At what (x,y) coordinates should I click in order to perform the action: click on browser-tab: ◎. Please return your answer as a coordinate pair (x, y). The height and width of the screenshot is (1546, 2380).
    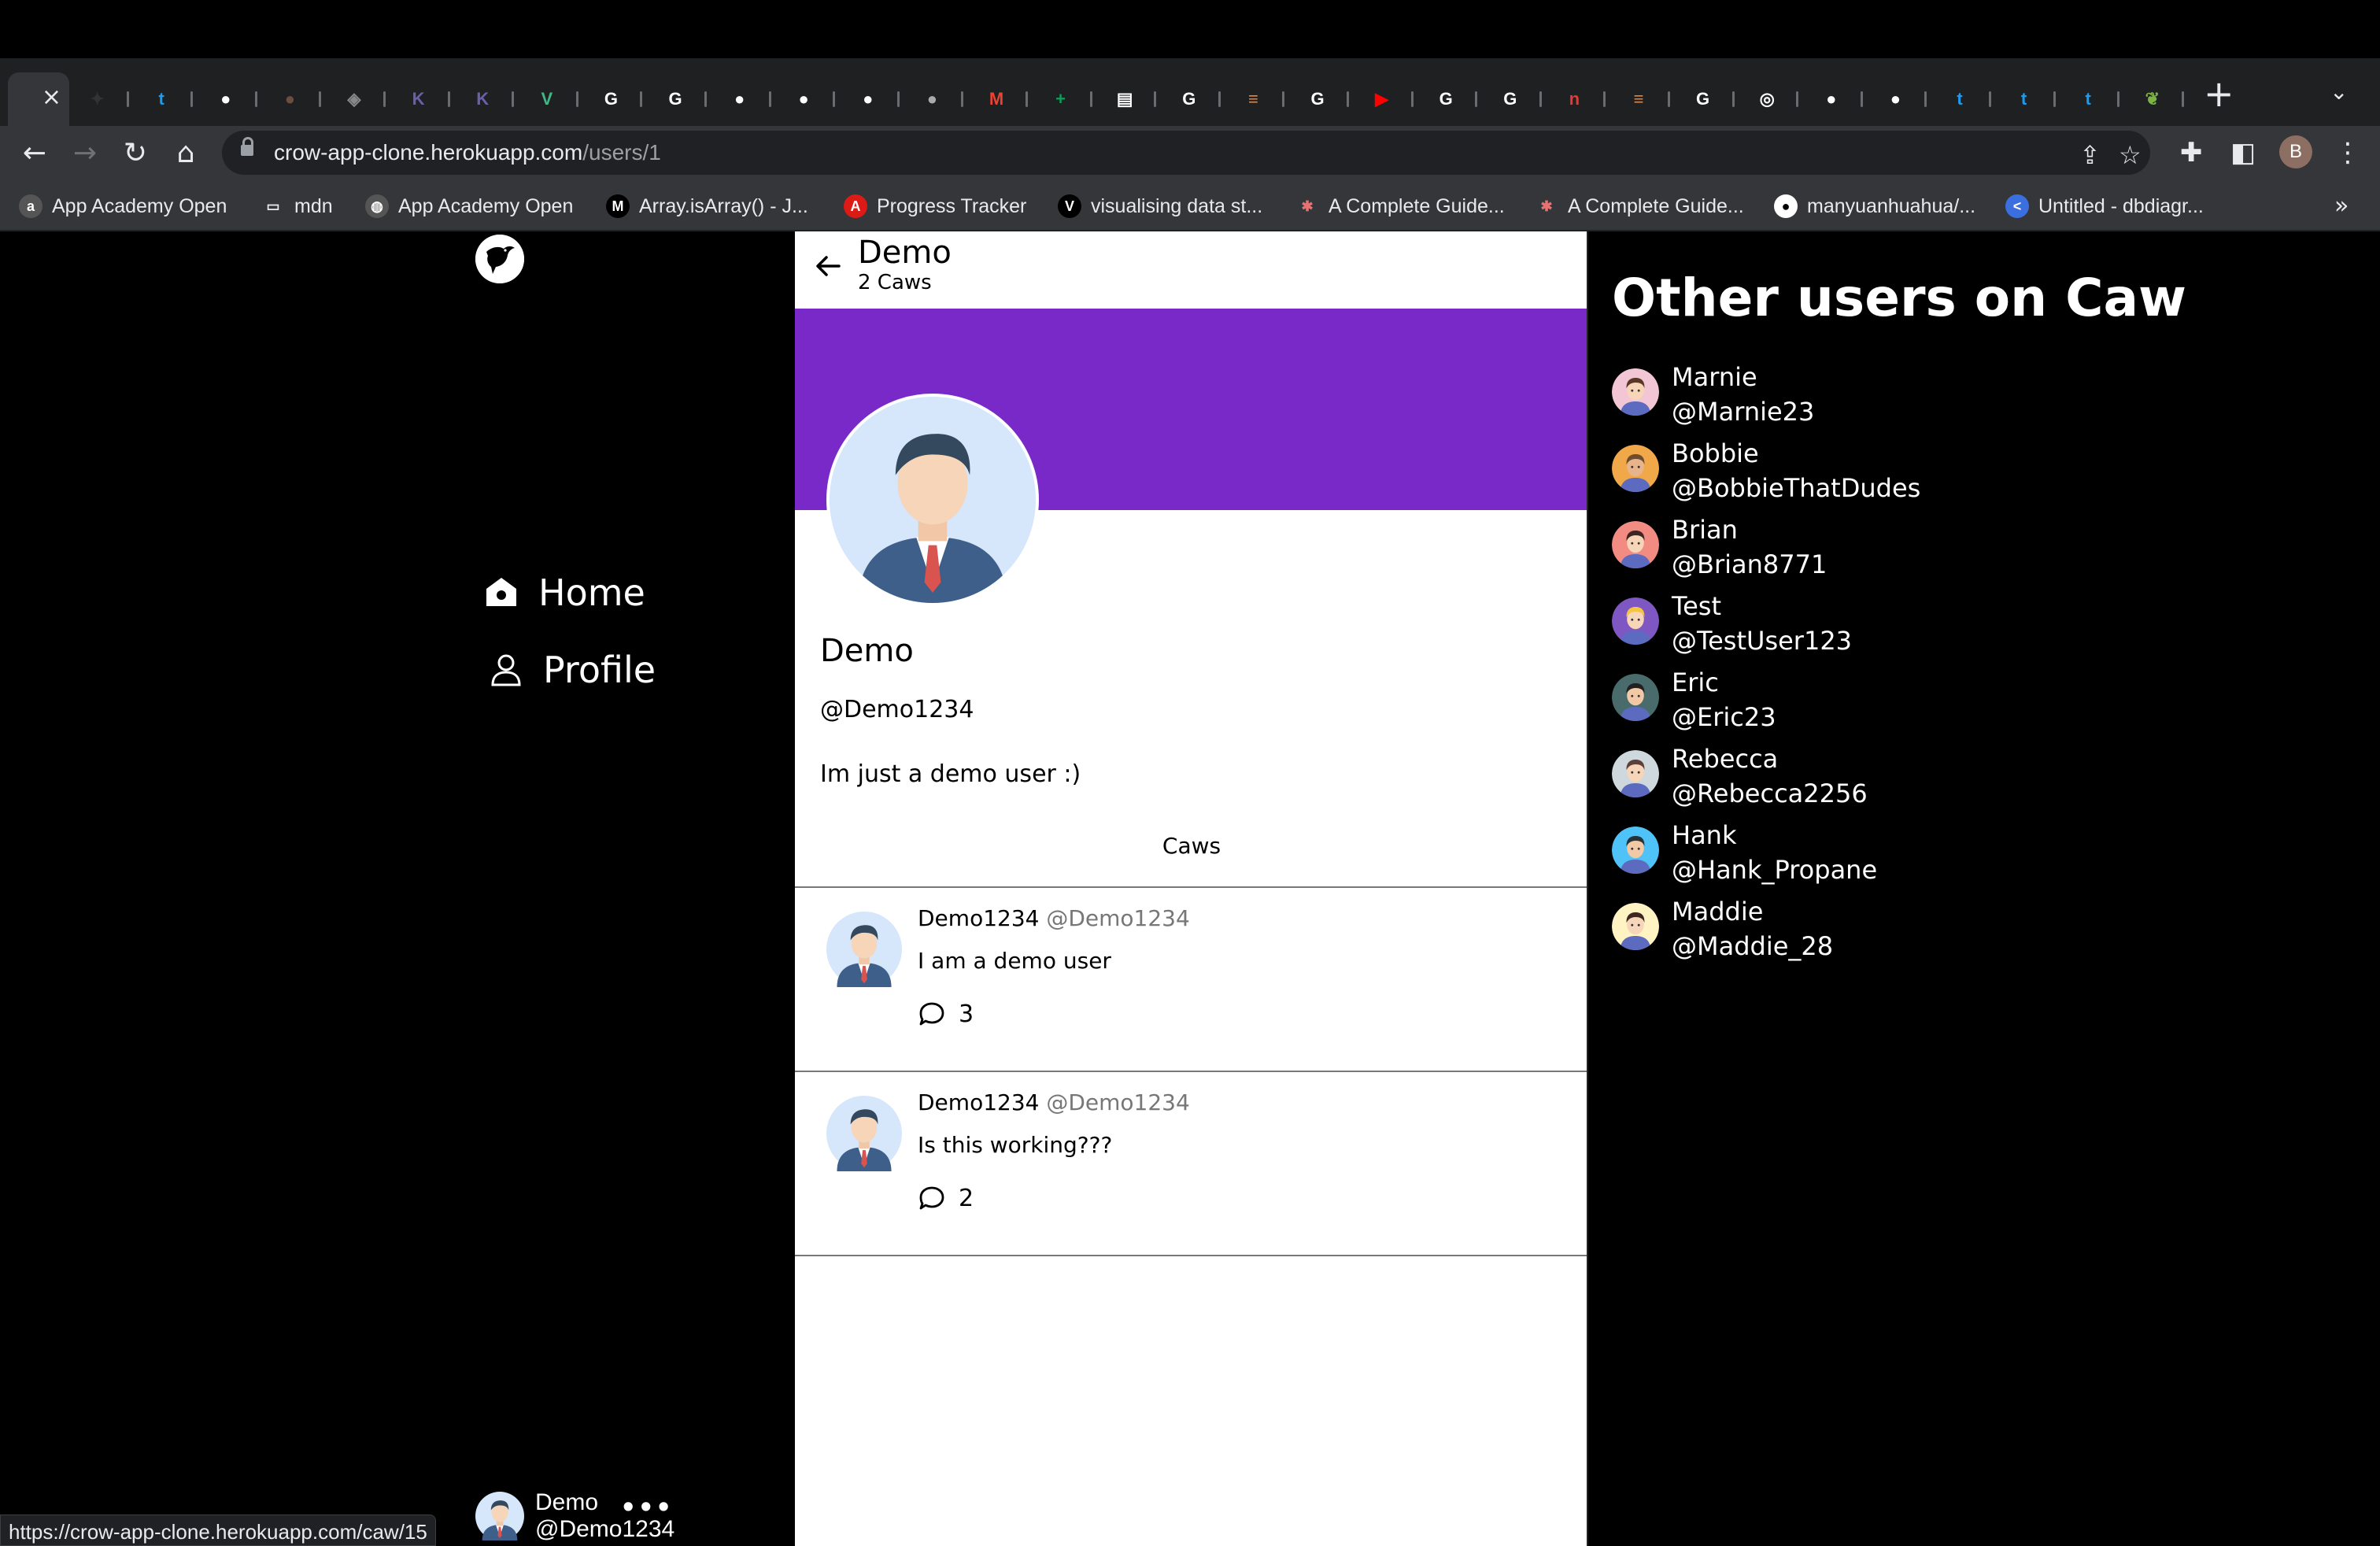
    Looking at the image, I should click on (1772, 99).